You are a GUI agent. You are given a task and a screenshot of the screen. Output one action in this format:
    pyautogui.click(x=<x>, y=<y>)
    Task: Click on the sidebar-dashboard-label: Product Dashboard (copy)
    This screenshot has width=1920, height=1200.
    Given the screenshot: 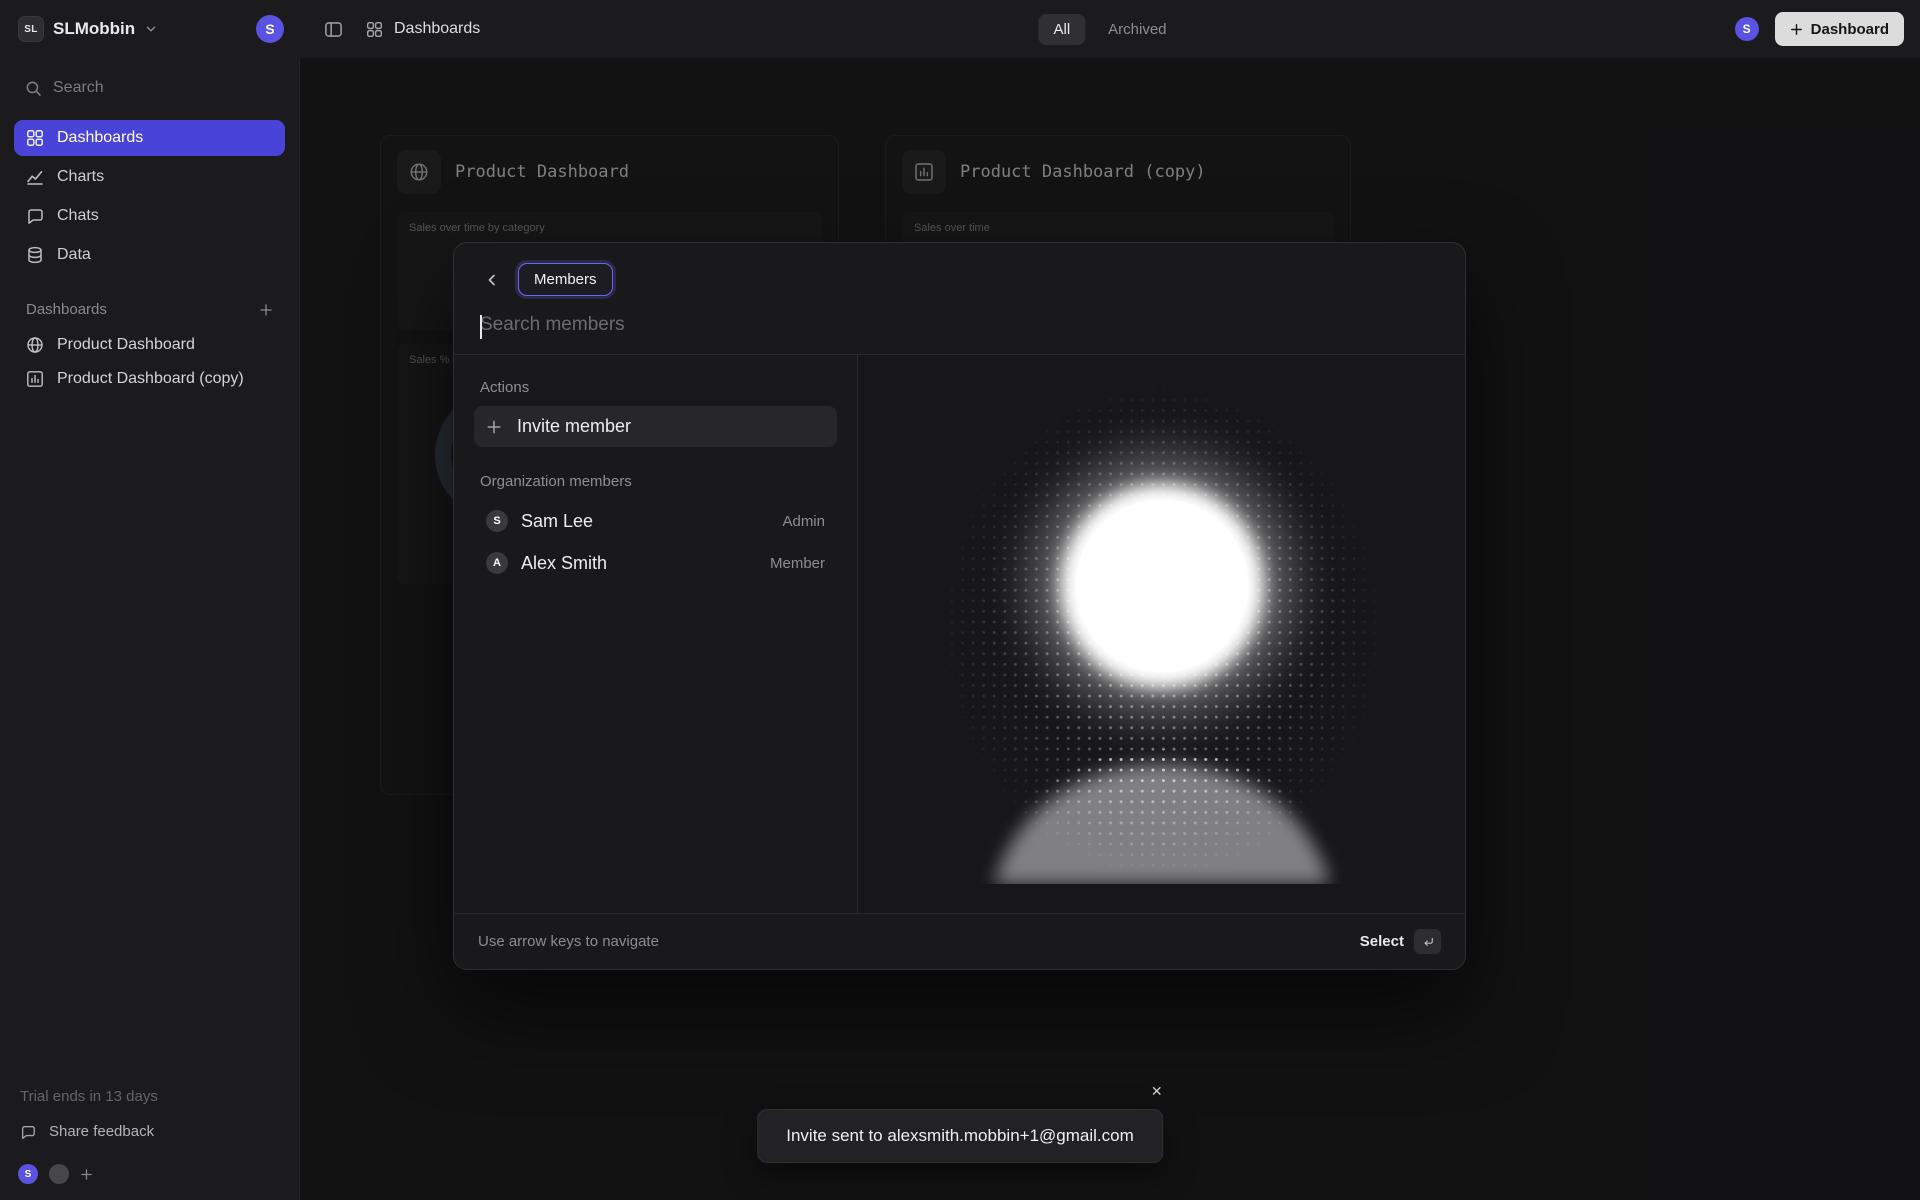 What is the action you would take?
    pyautogui.click(x=150, y=378)
    